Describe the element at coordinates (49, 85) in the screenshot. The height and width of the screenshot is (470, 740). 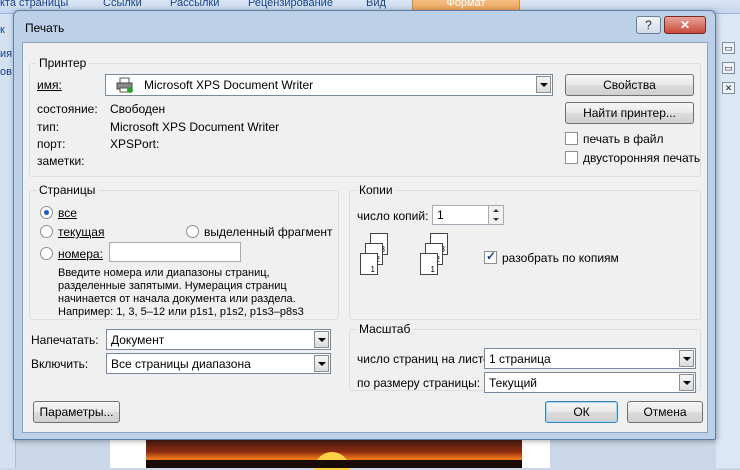
I see `printer-name-label: имя:` at that location.